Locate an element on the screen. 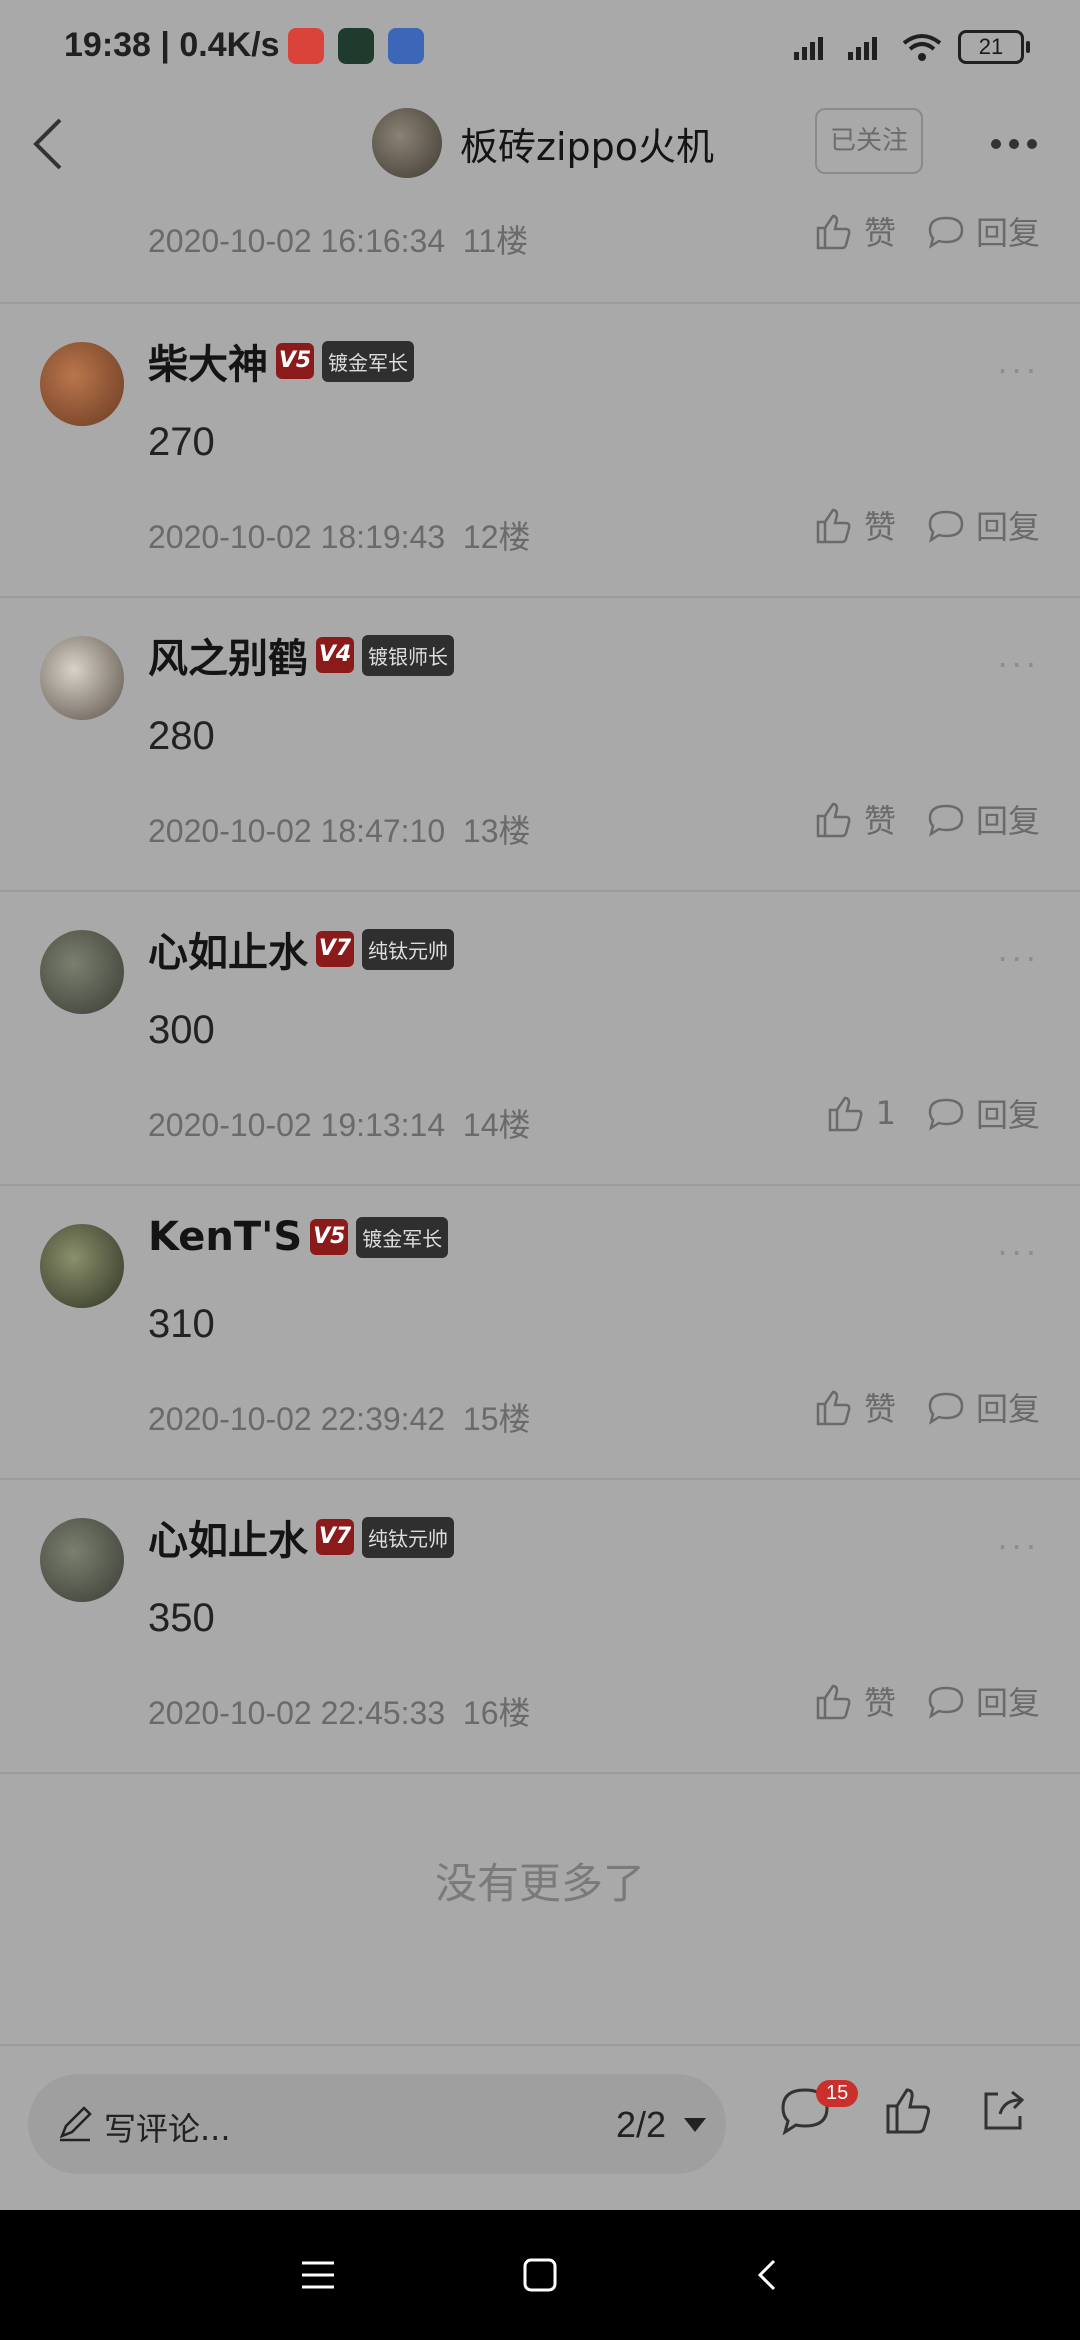 This screenshot has height=2340, width=1080. status-bar: 19:38 | 0.4K/s 21 is located at coordinates (540, 48).